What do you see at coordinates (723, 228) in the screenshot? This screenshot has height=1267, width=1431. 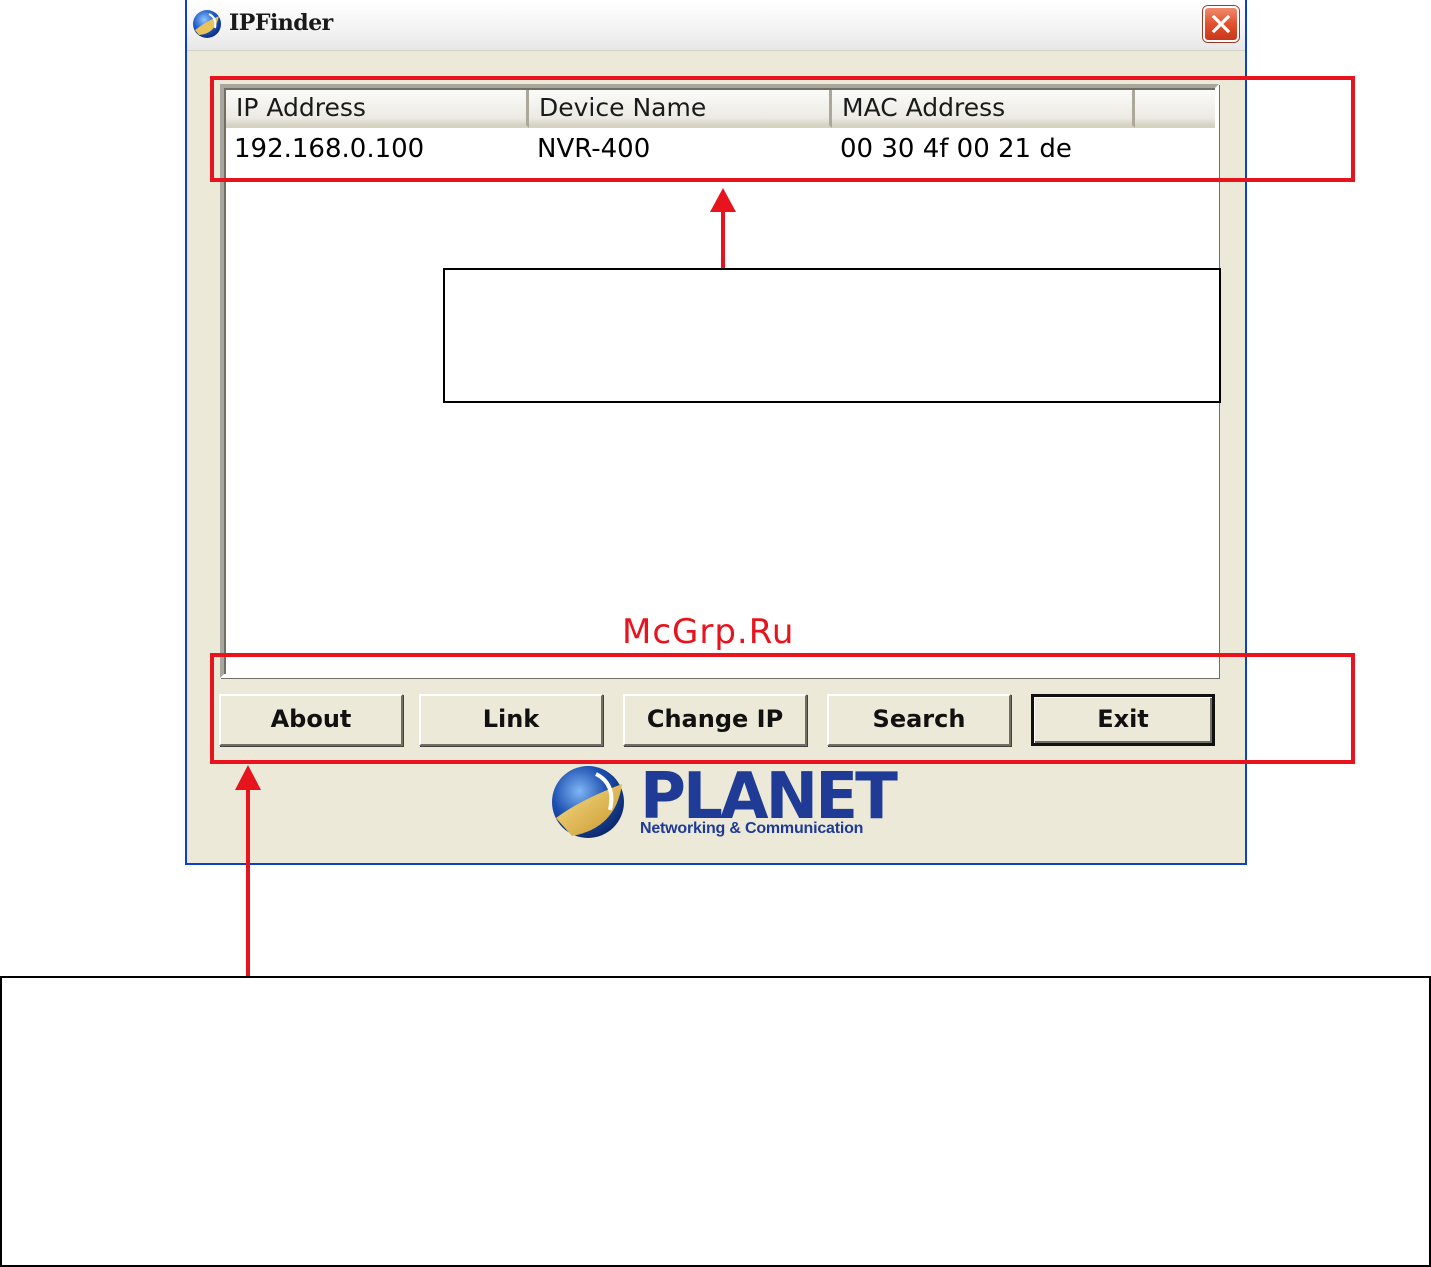 I see `arrow-to-device-row` at bounding box center [723, 228].